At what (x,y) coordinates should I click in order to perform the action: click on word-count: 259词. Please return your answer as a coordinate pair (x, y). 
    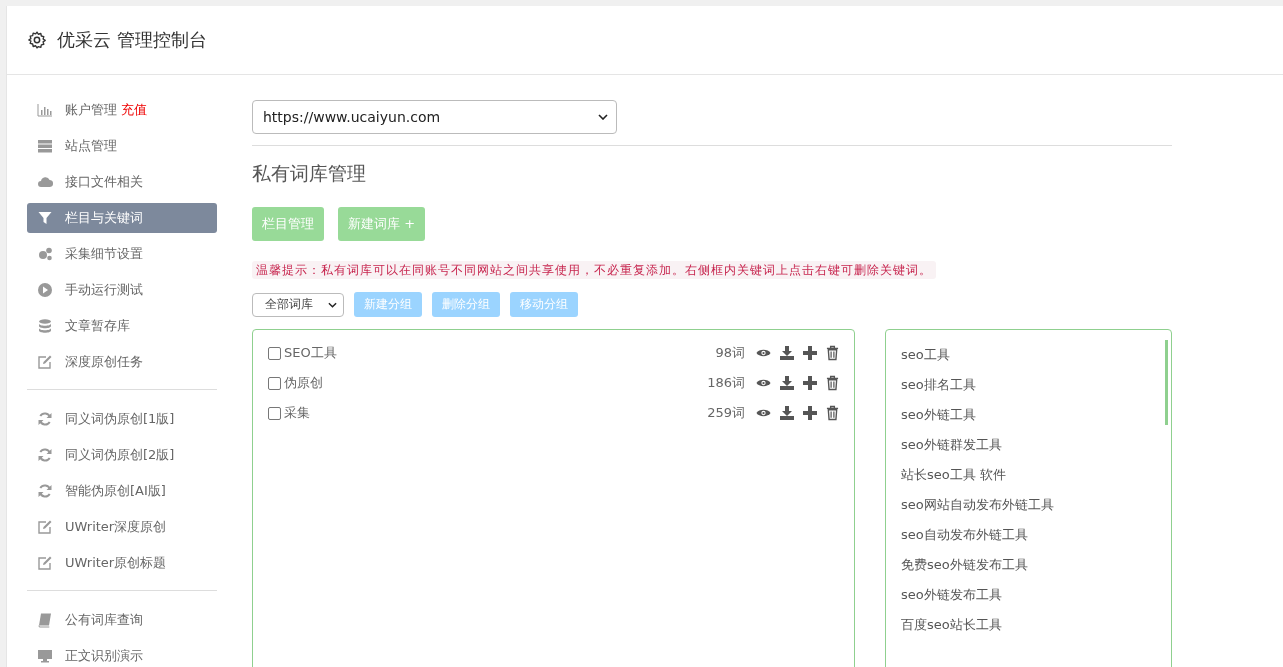
    Looking at the image, I should click on (726, 413).